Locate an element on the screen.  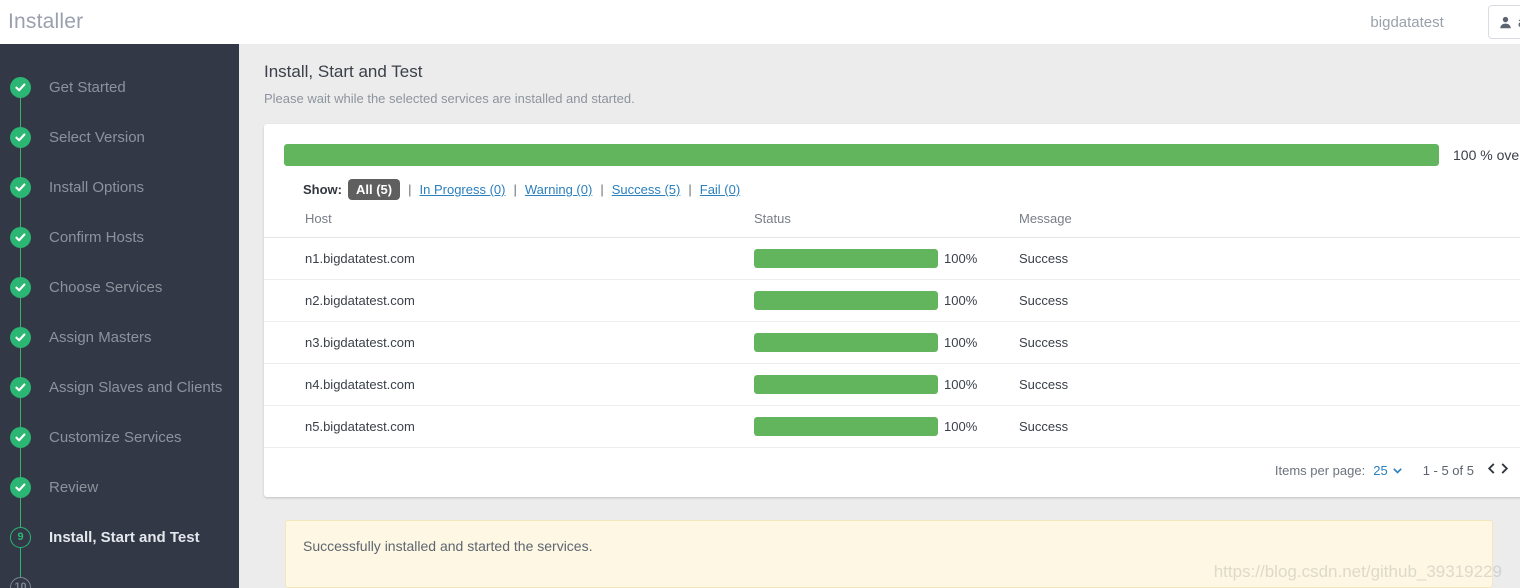
user-menu-button: adm is located at coordinates (1503, 22).